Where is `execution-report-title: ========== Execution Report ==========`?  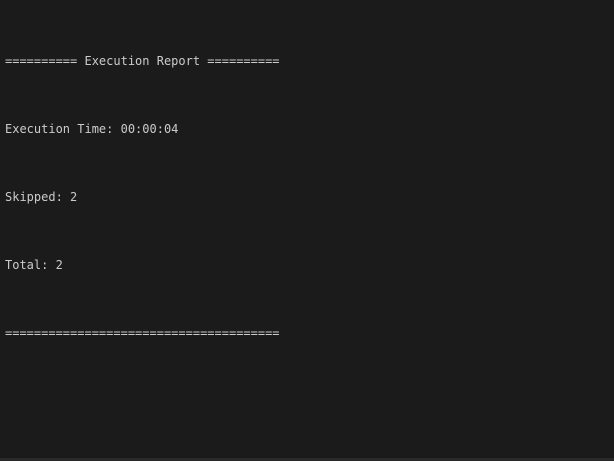 execution-report-title: ========== Execution Report ========== is located at coordinates (142, 61).